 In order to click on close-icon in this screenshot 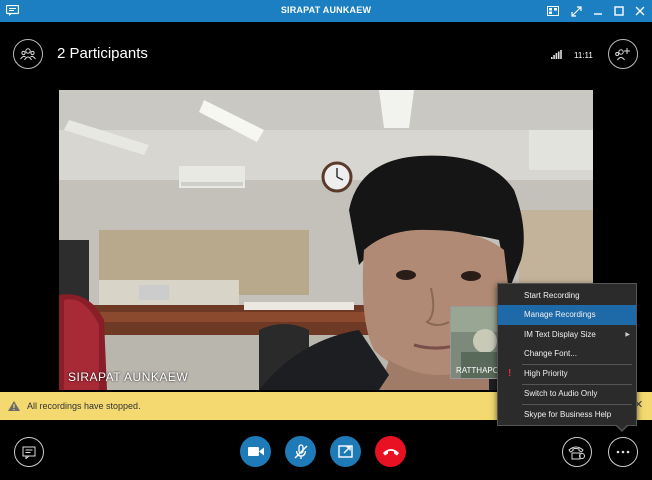, I will do `click(640, 11)`.